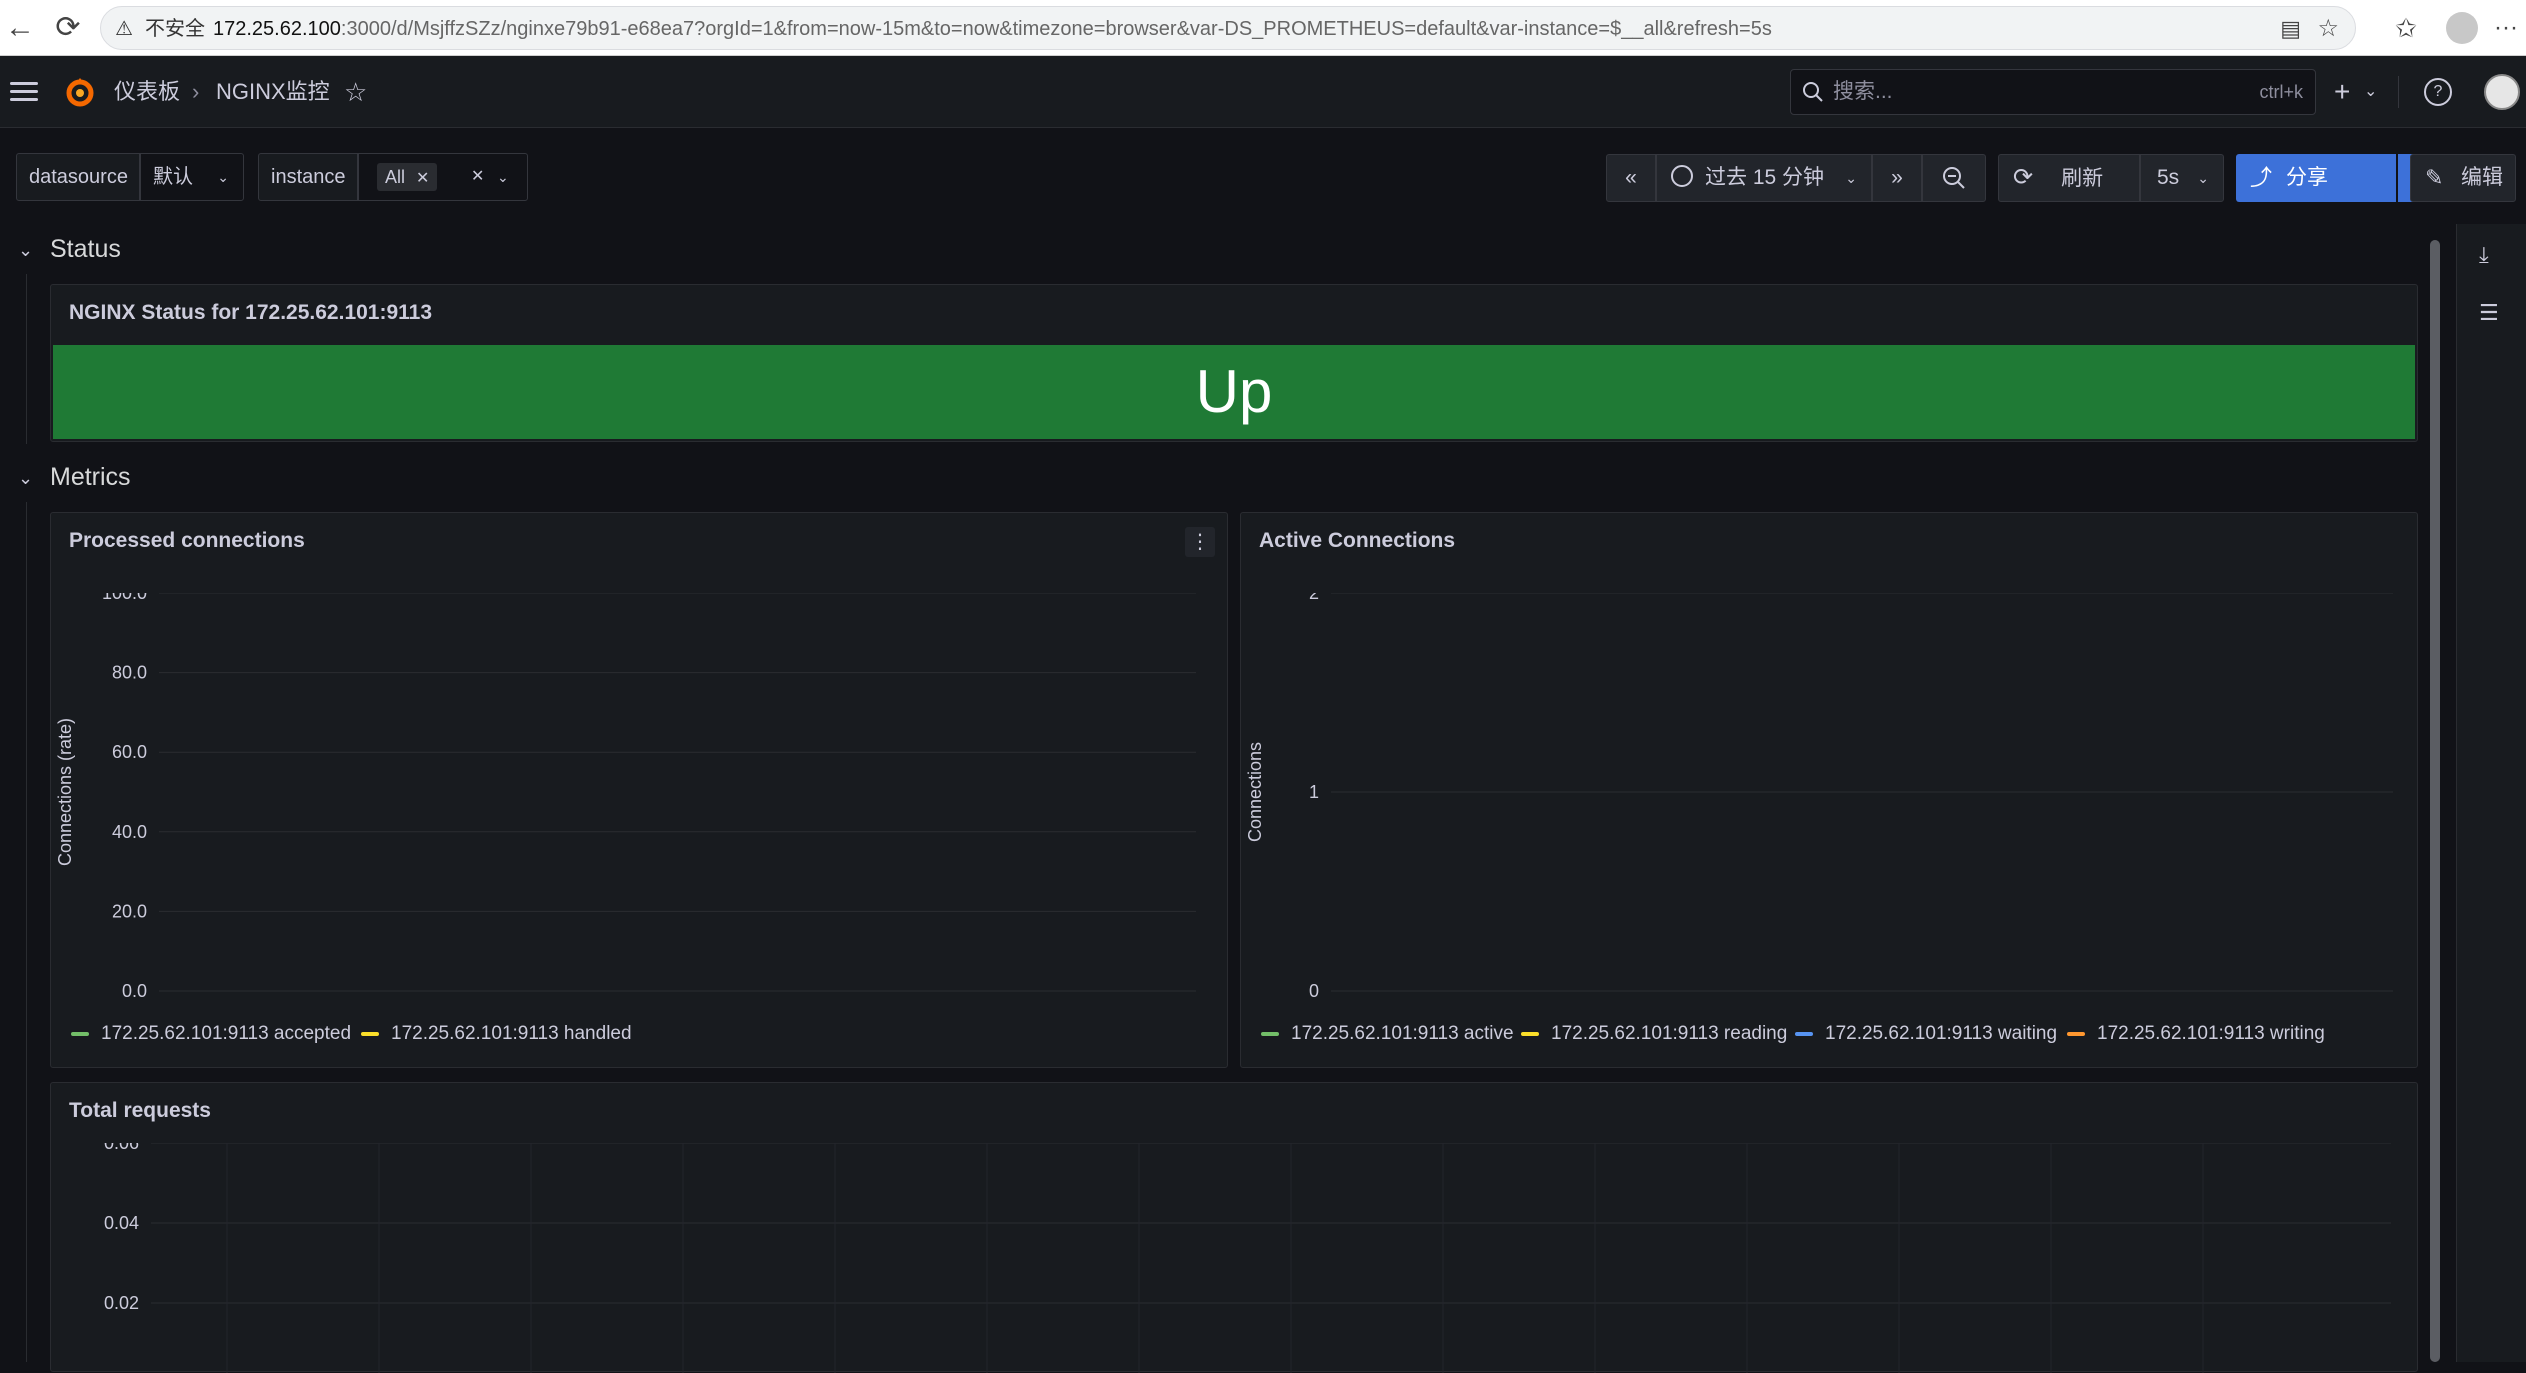  What do you see at coordinates (2435, 801) in the screenshot?
I see `scrollbar-thumb` at bounding box center [2435, 801].